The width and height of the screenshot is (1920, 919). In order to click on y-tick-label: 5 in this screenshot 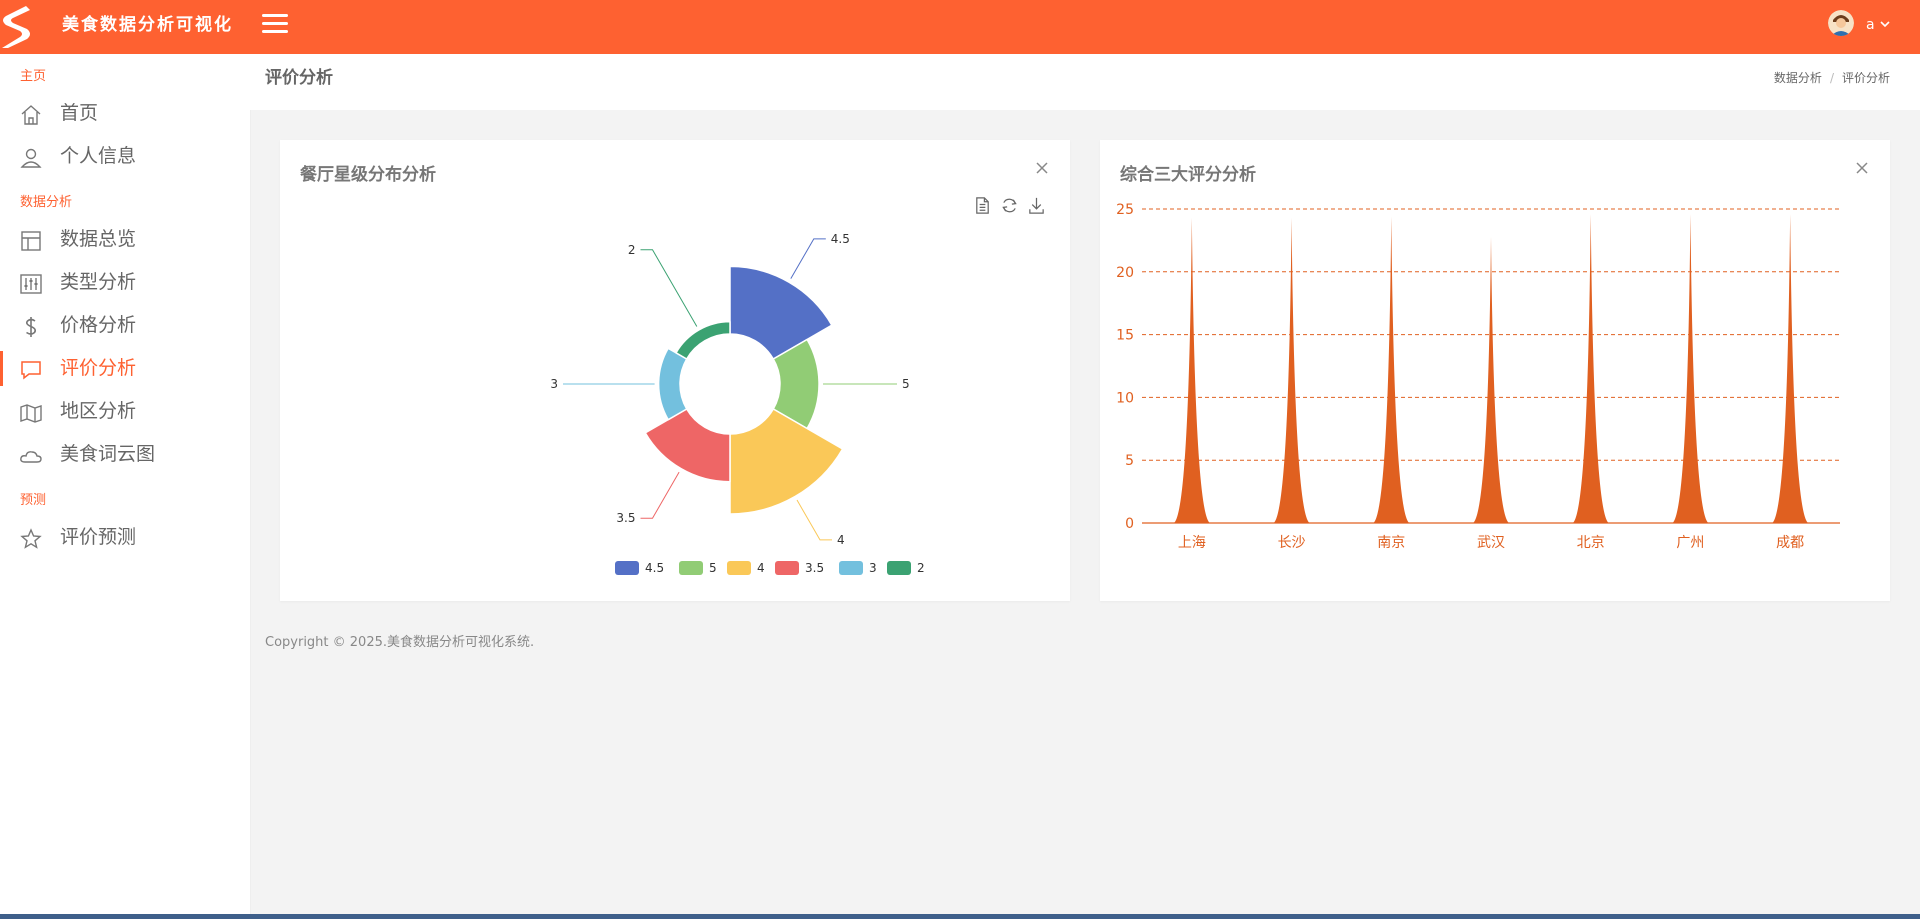, I will do `click(1129, 461)`.